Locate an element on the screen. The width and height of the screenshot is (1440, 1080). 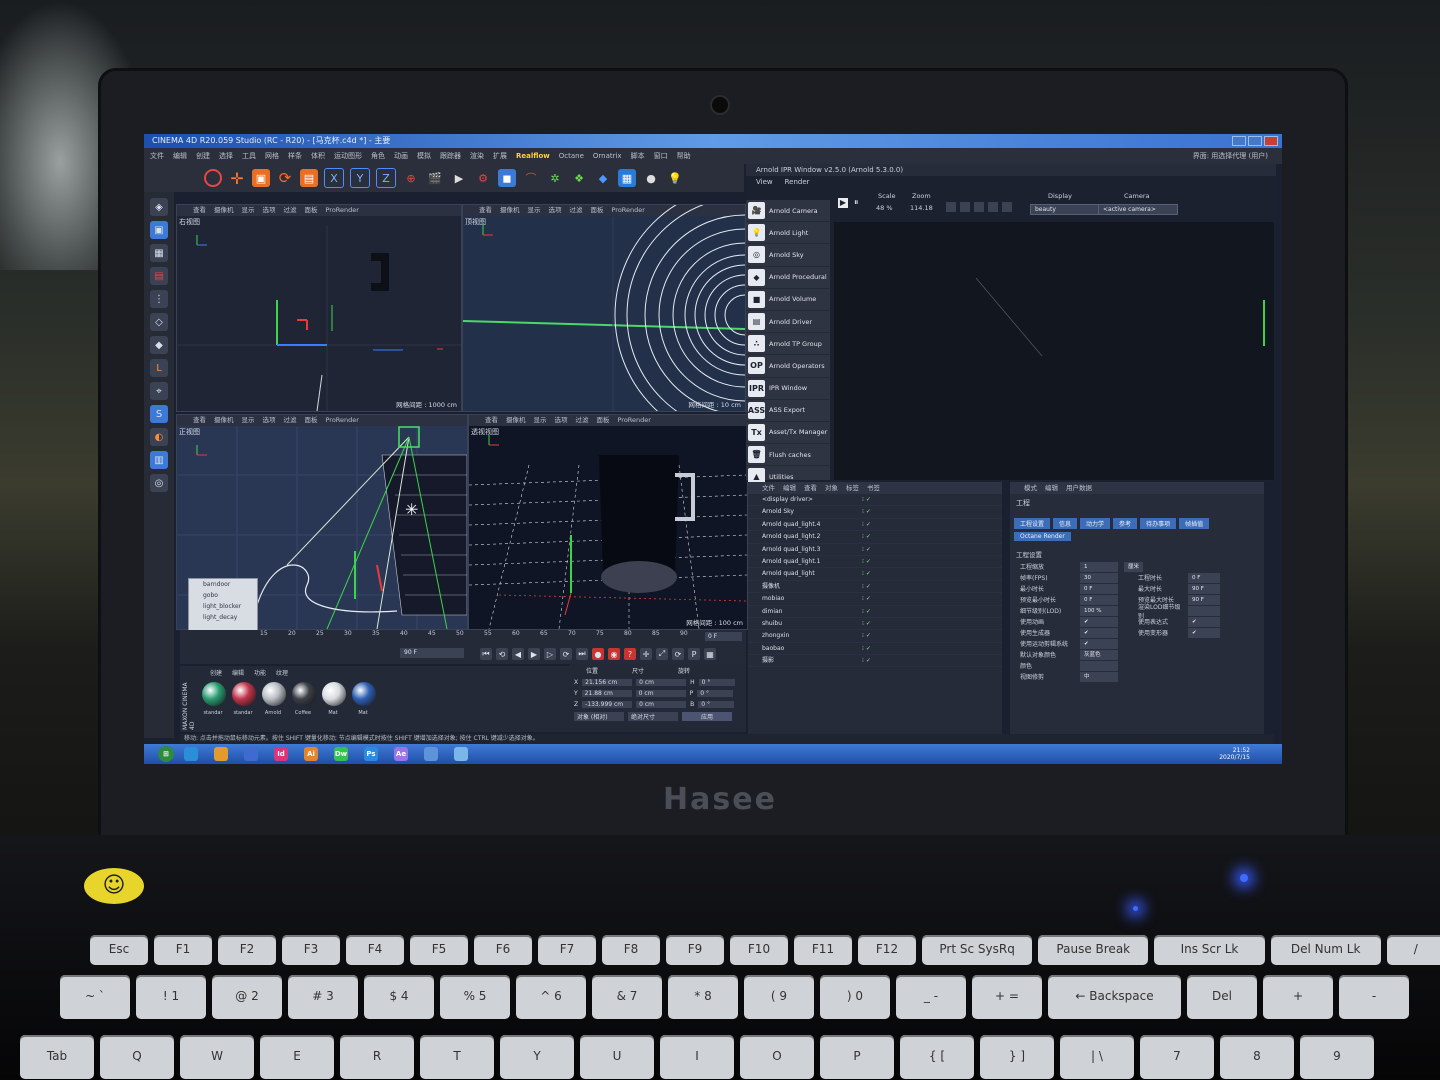
object-row: Arnold quad_light ⁝ ✓ is located at coordinates (875, 574).